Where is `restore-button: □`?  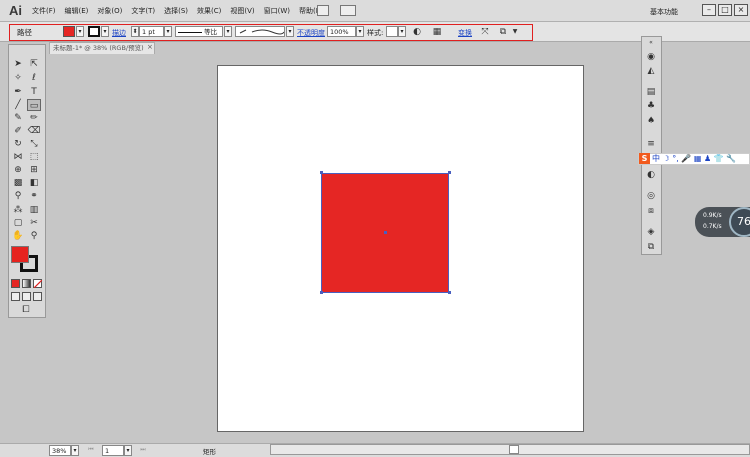 restore-button: □ is located at coordinates (725, 10).